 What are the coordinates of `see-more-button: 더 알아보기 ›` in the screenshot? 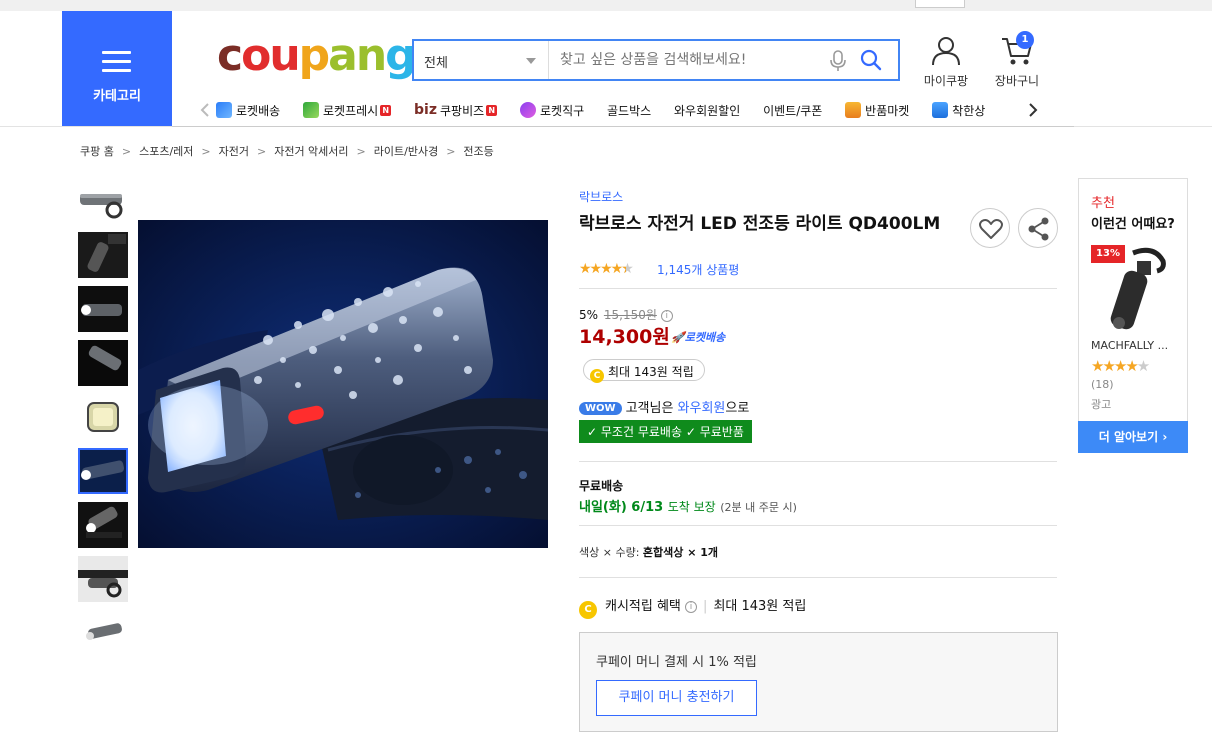 It's located at (1133, 437).